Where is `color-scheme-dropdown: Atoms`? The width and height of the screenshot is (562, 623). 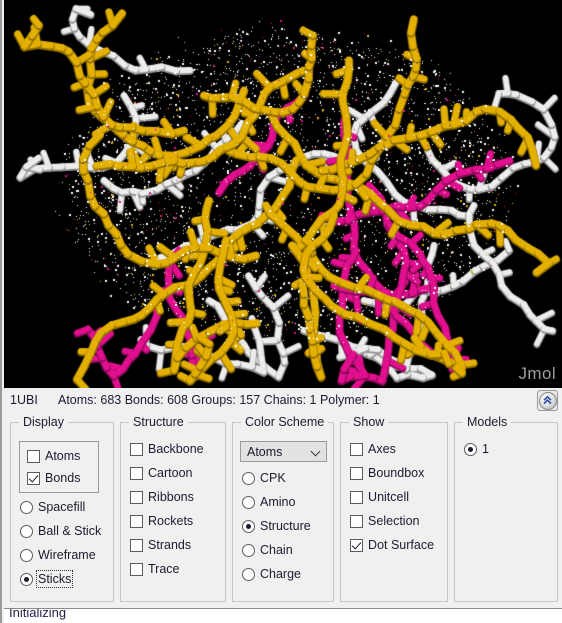
color-scheme-dropdown: Atoms is located at coordinates (284, 451).